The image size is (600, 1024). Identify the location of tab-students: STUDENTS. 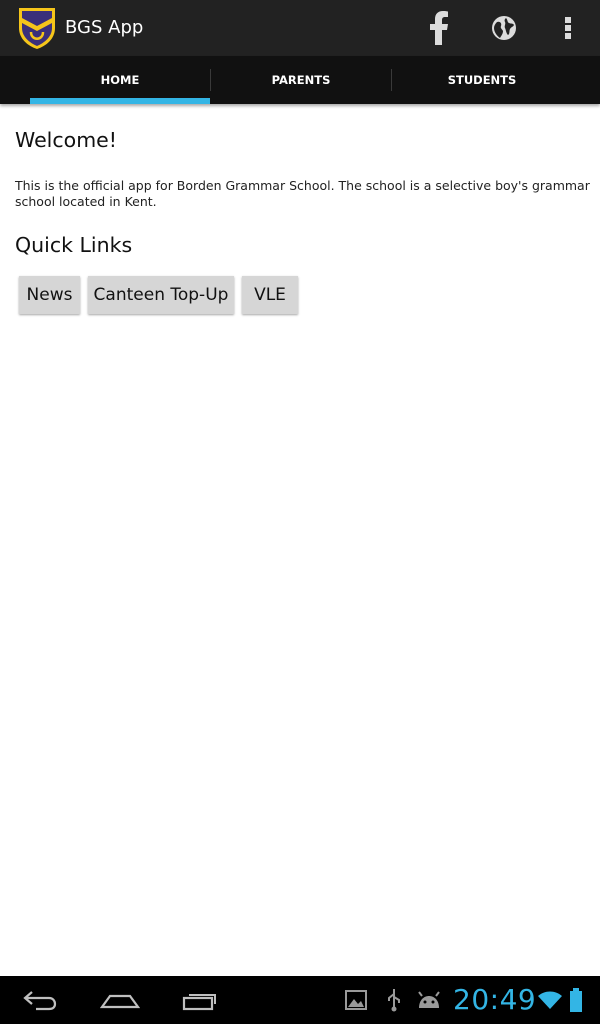
(482, 80).